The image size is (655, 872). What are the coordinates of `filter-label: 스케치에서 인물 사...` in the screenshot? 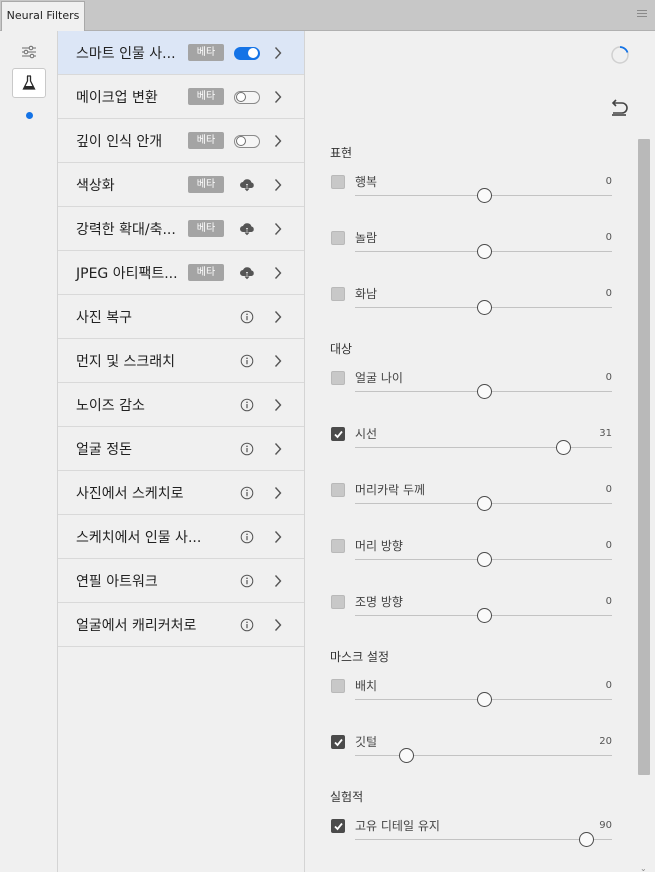 It's located at (139, 537).